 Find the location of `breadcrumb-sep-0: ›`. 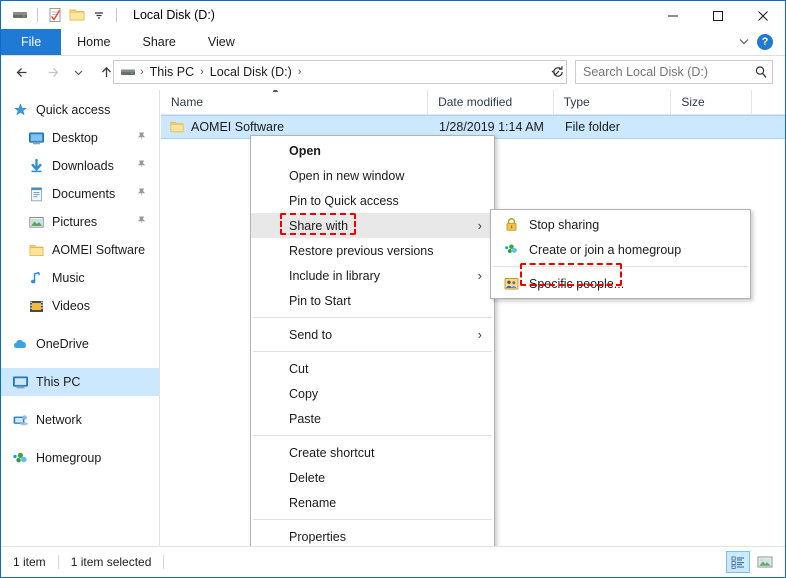

breadcrumb-sep-0: › is located at coordinates (142, 72).